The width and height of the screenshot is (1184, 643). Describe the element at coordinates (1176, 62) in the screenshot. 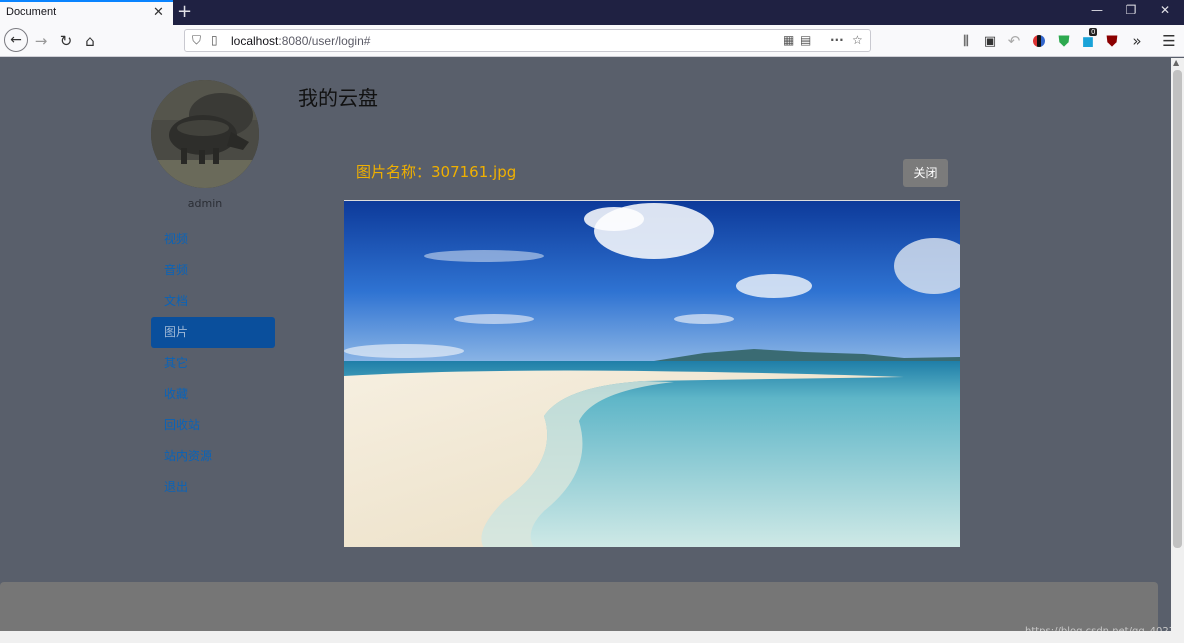

I see `scroll-up-icon: ▲` at that location.